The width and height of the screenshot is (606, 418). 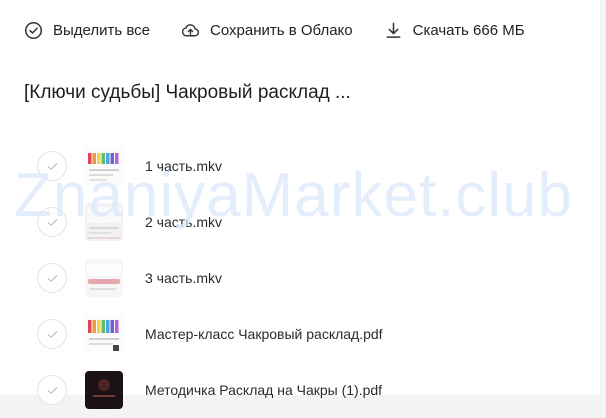 I want to click on select-all-button: Выделить все, so click(x=87, y=30).